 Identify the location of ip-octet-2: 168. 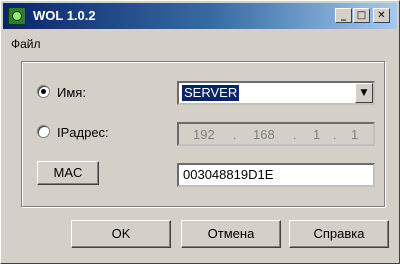
(264, 134).